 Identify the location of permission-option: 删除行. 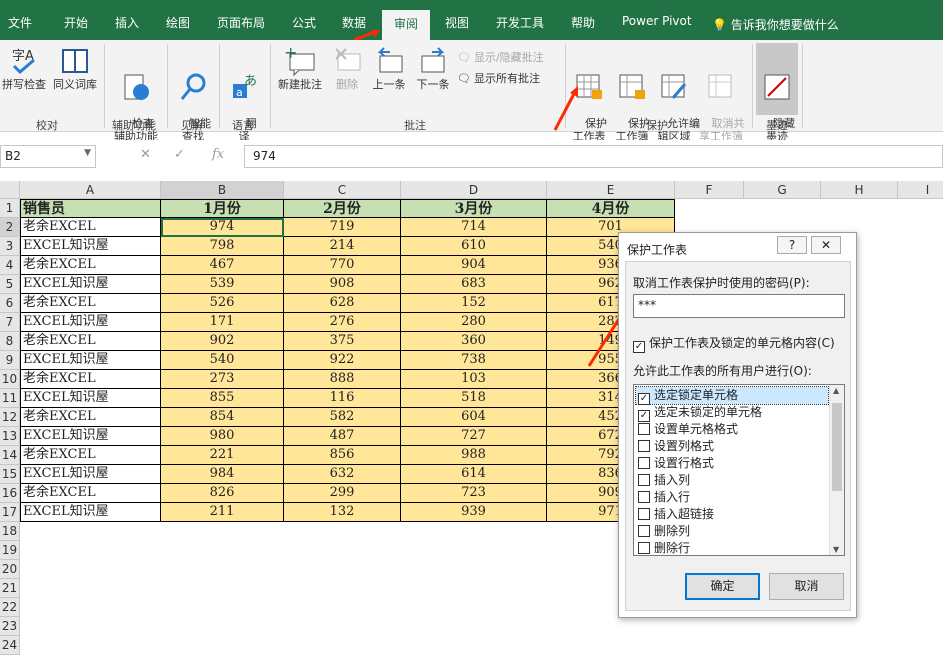
(732, 547).